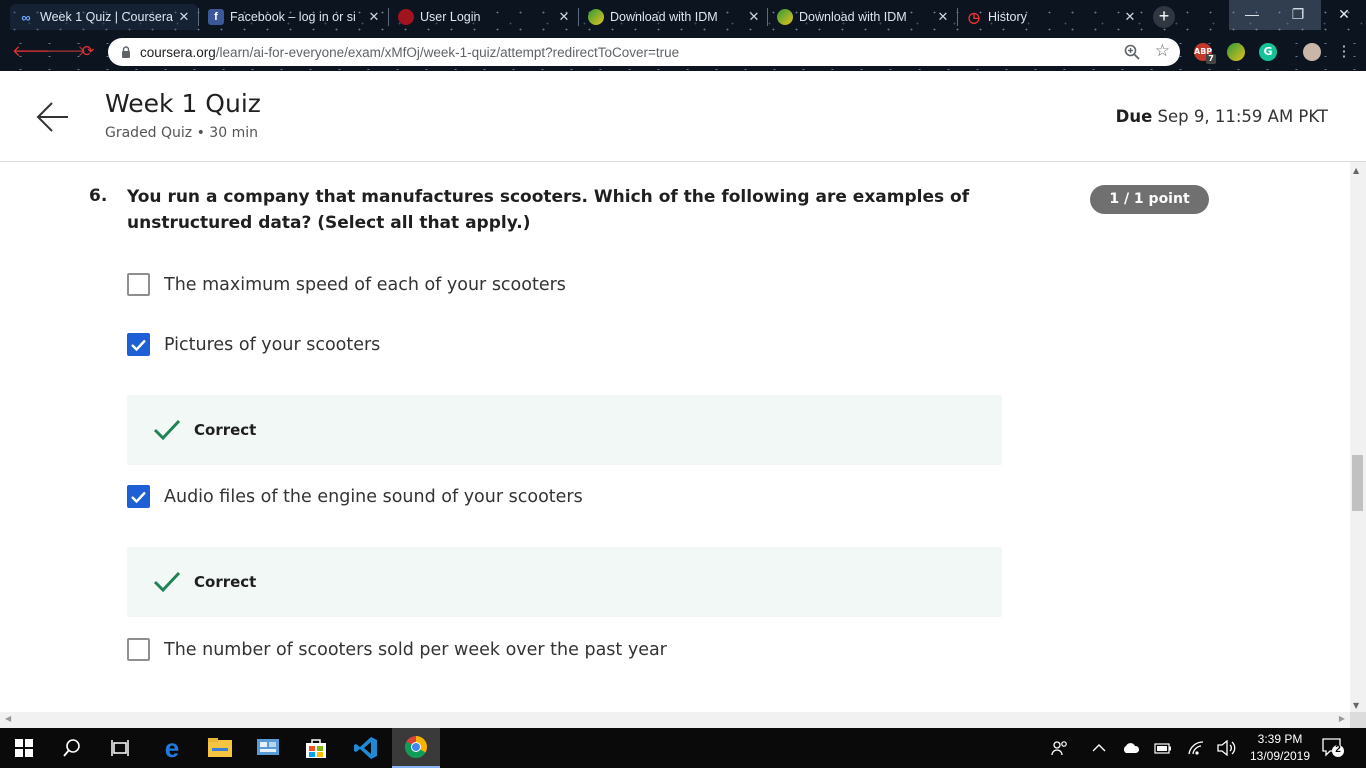  What do you see at coordinates (32, 52) in the screenshot?
I see `back-button: 🡐` at bounding box center [32, 52].